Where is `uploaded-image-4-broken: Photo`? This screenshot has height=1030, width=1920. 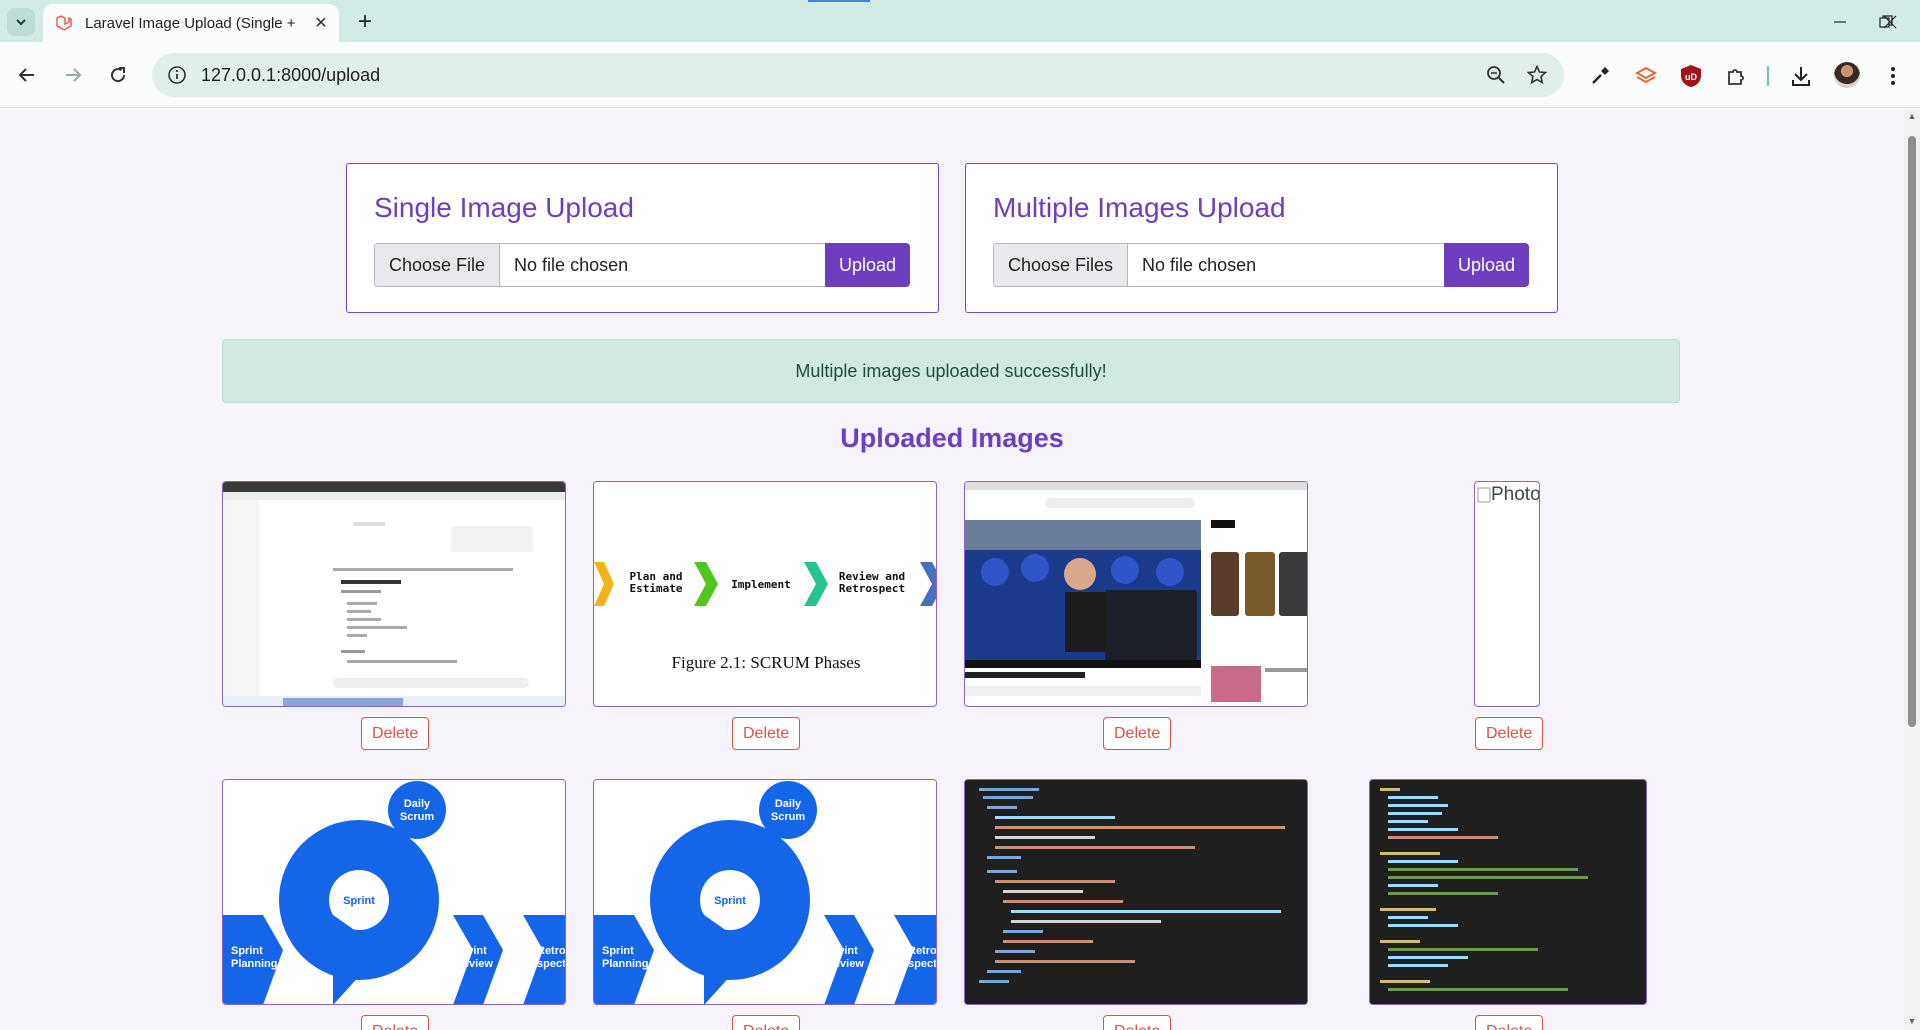 uploaded-image-4-broken: Photo is located at coordinates (1507, 594).